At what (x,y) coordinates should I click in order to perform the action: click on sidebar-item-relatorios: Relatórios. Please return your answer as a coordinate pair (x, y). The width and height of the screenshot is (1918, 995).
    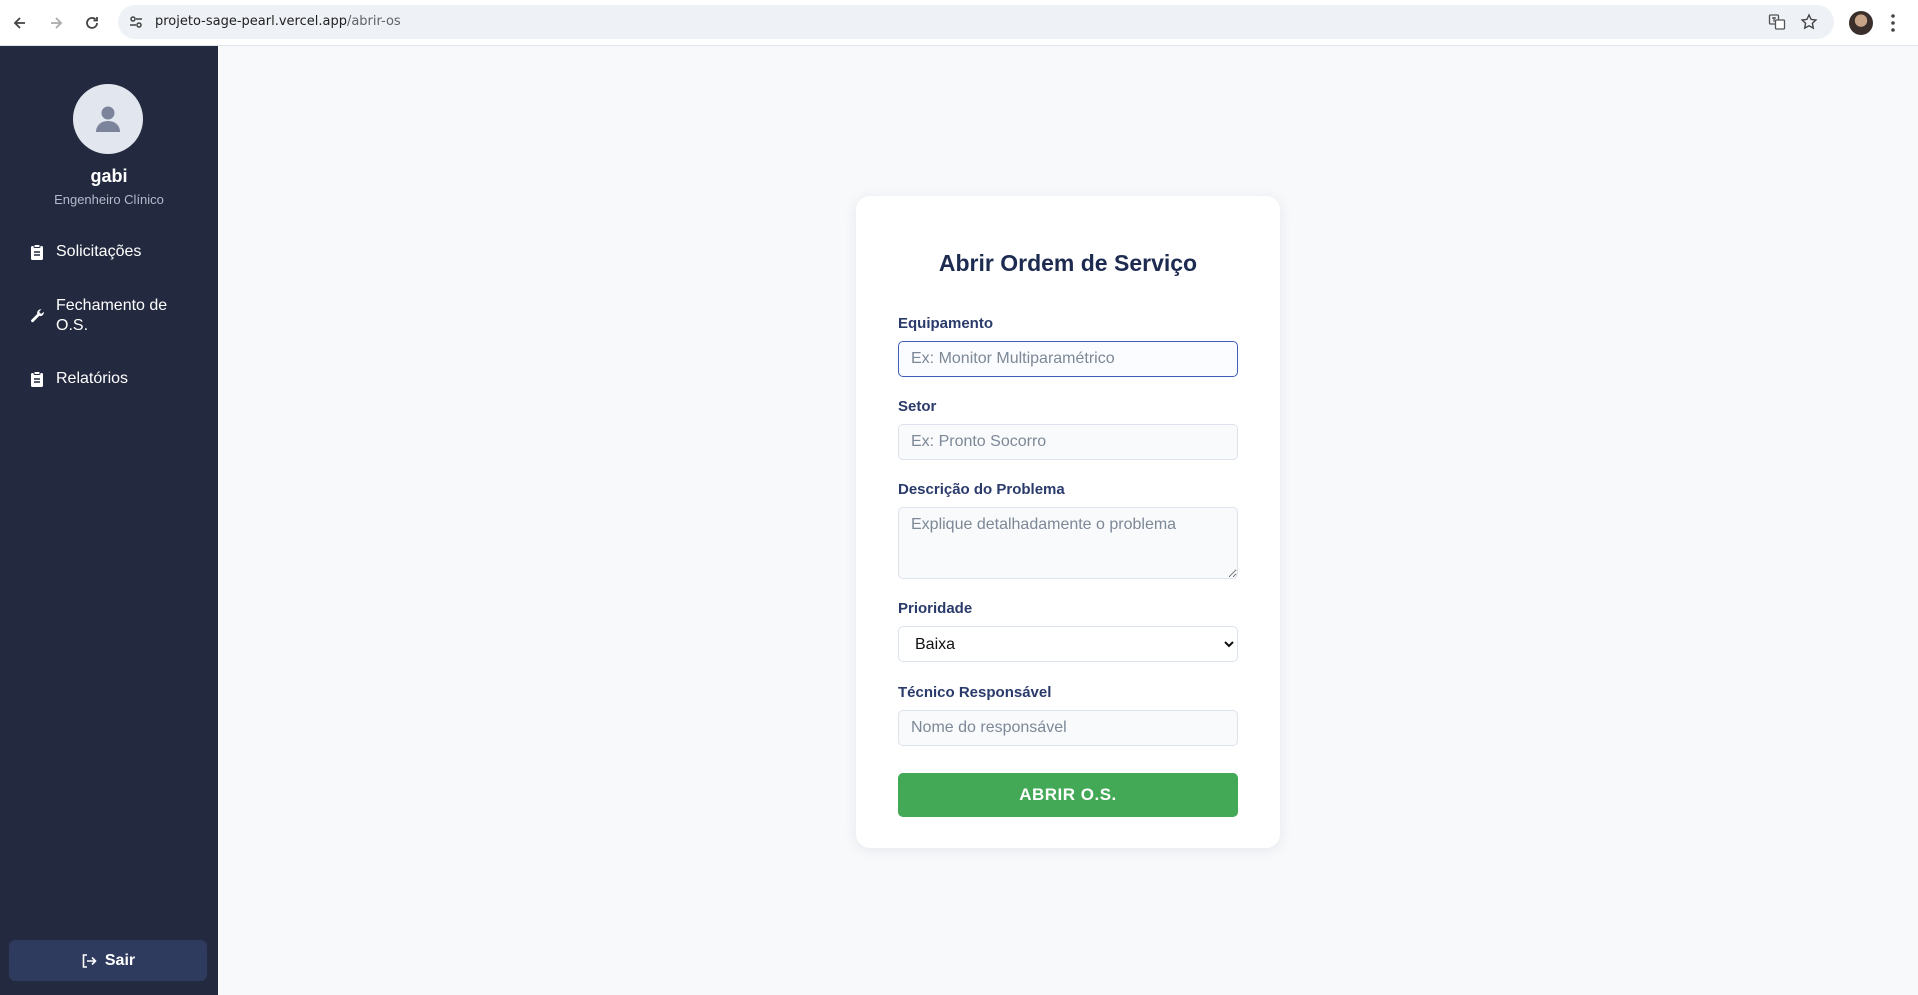
    Looking at the image, I should click on (103, 379).